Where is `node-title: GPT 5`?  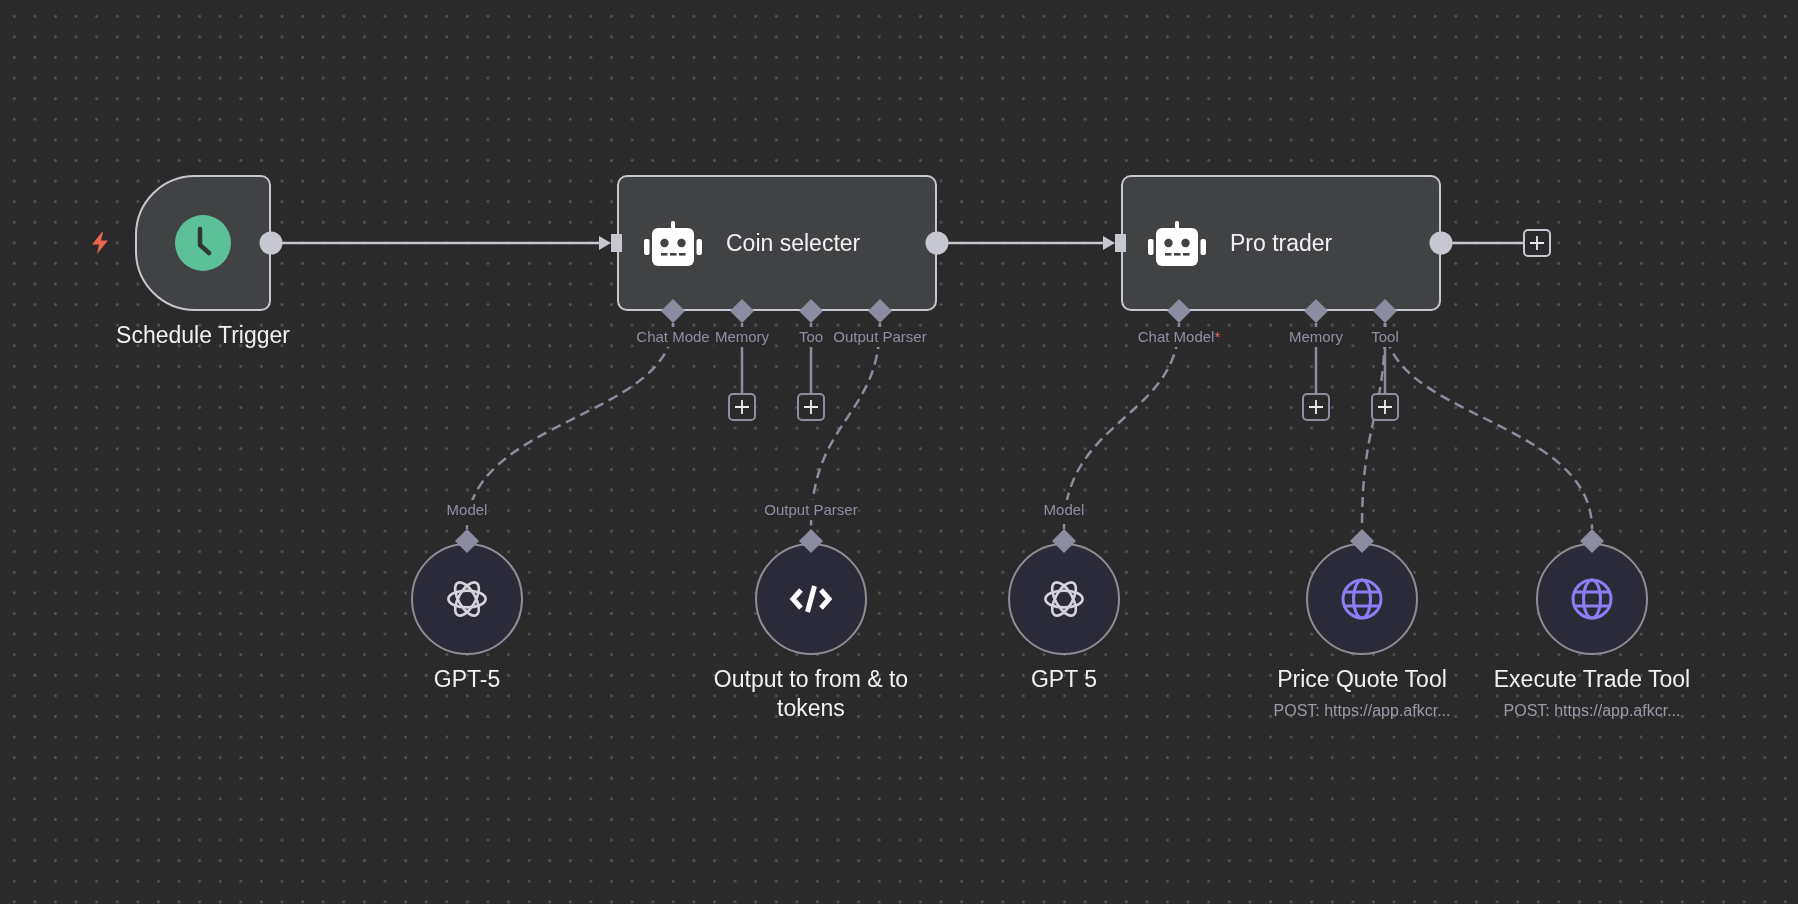
node-title: GPT 5 is located at coordinates (1063, 679).